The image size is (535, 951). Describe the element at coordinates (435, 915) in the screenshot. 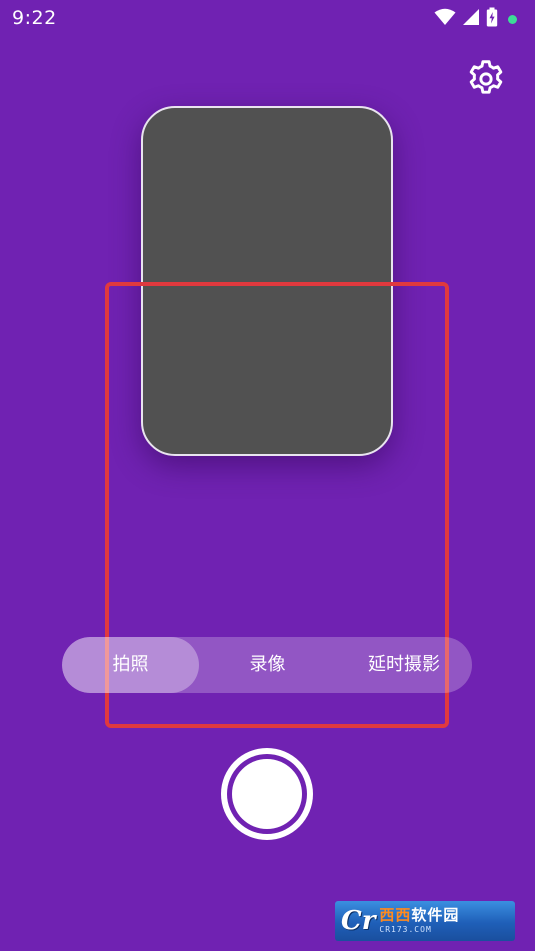

I see `watermark-cn-rest: 软件园` at that location.